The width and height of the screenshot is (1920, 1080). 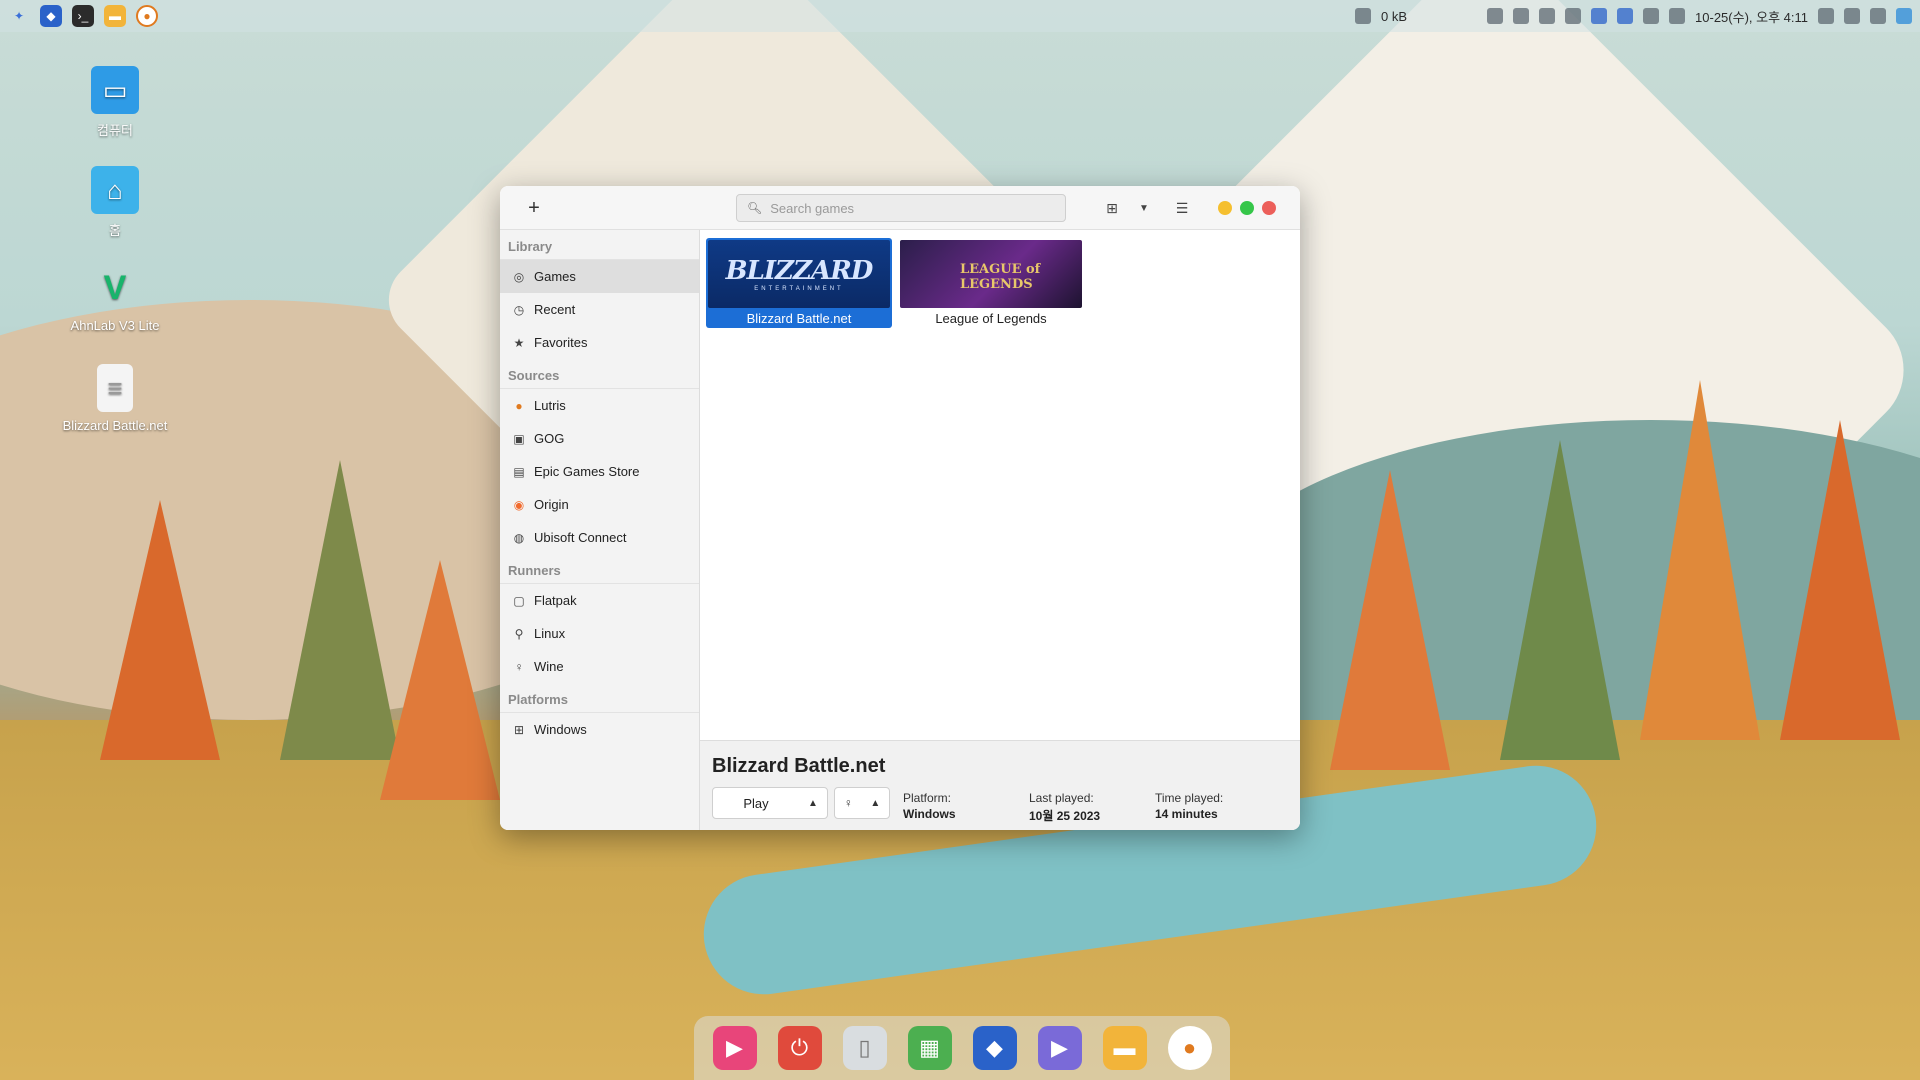 I want to click on last-played-label: Last played:, so click(x=1061, y=798).